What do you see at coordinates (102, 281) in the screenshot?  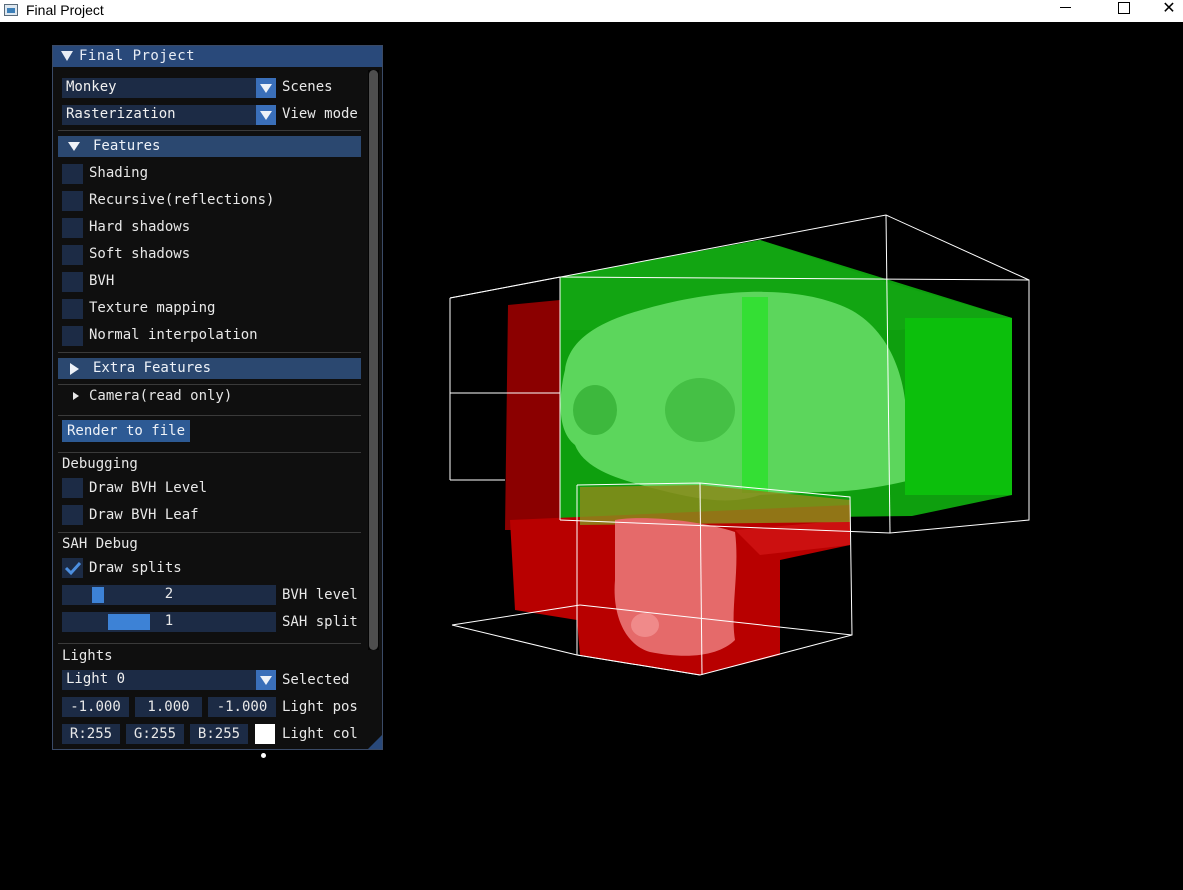 I see `bvh-label: BVH` at bounding box center [102, 281].